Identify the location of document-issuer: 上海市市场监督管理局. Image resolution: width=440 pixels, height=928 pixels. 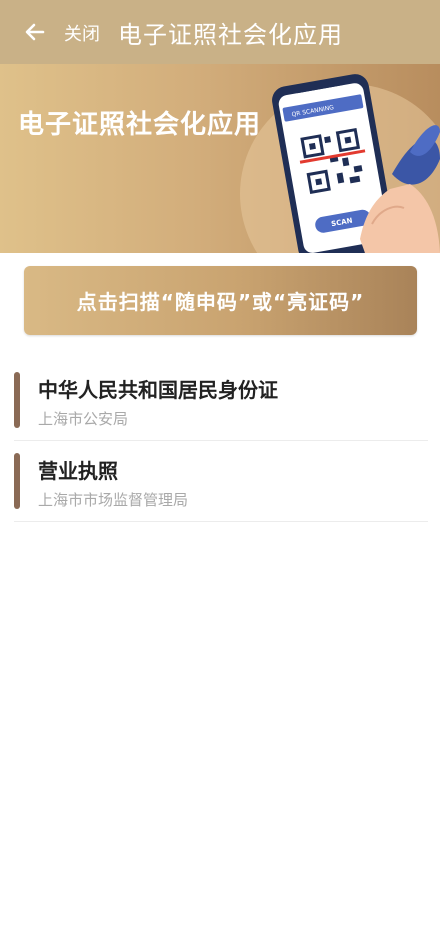
(113, 500).